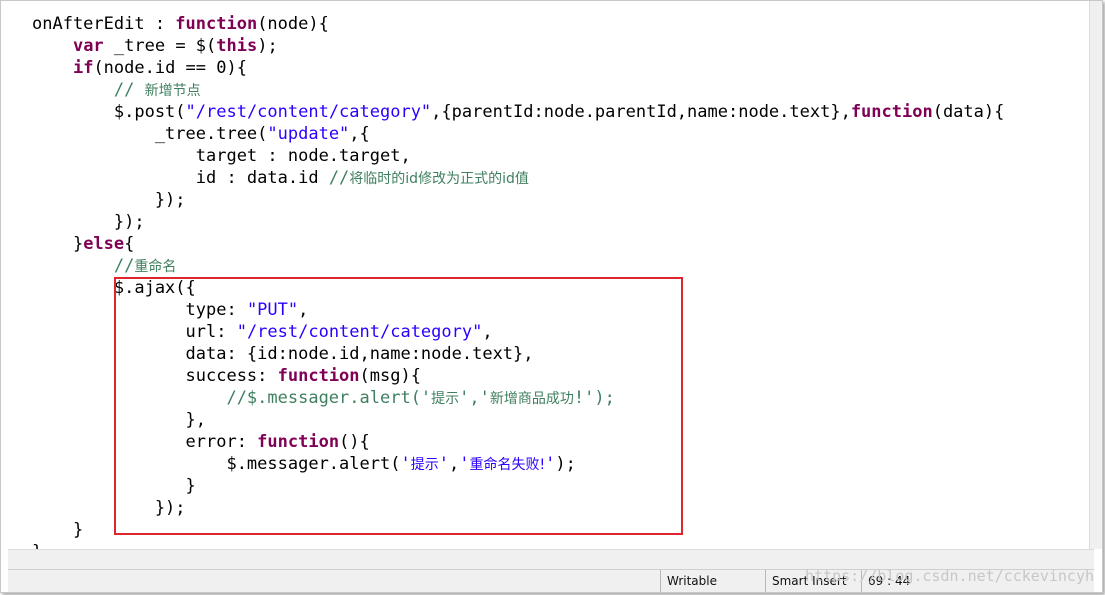 Image resolution: width=1105 pixels, height=595 pixels. What do you see at coordinates (170, 68) in the screenshot?
I see `code-token: (node.id == 0){` at bounding box center [170, 68].